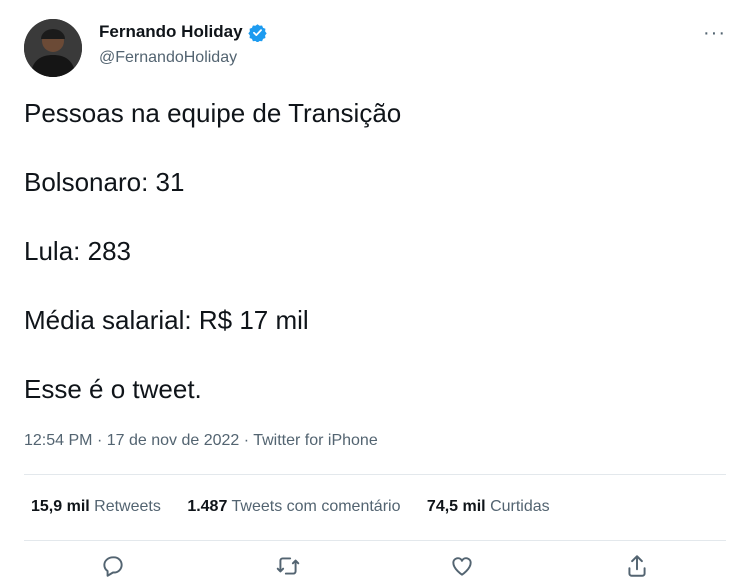  I want to click on author-name-text: Fernando Holiday, so click(171, 31).